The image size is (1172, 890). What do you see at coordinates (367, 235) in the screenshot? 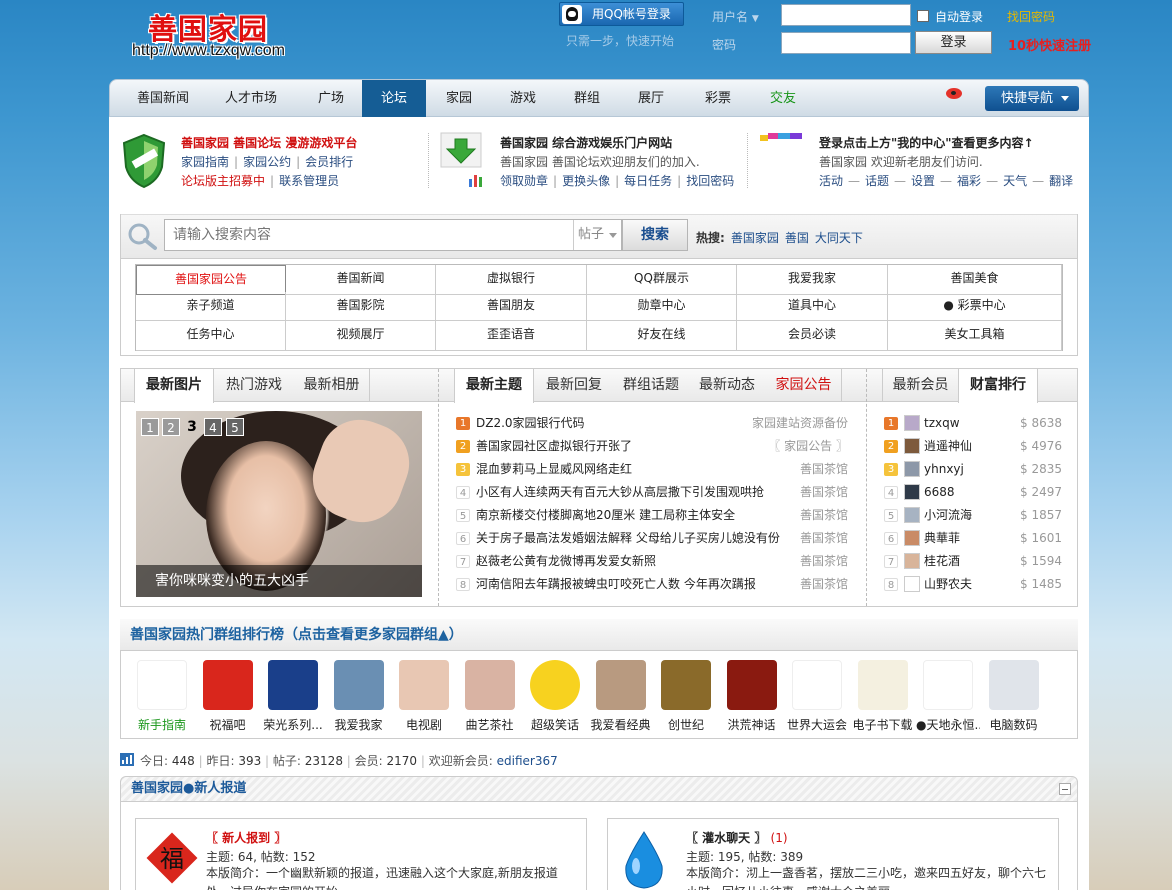
I see `search-input` at bounding box center [367, 235].